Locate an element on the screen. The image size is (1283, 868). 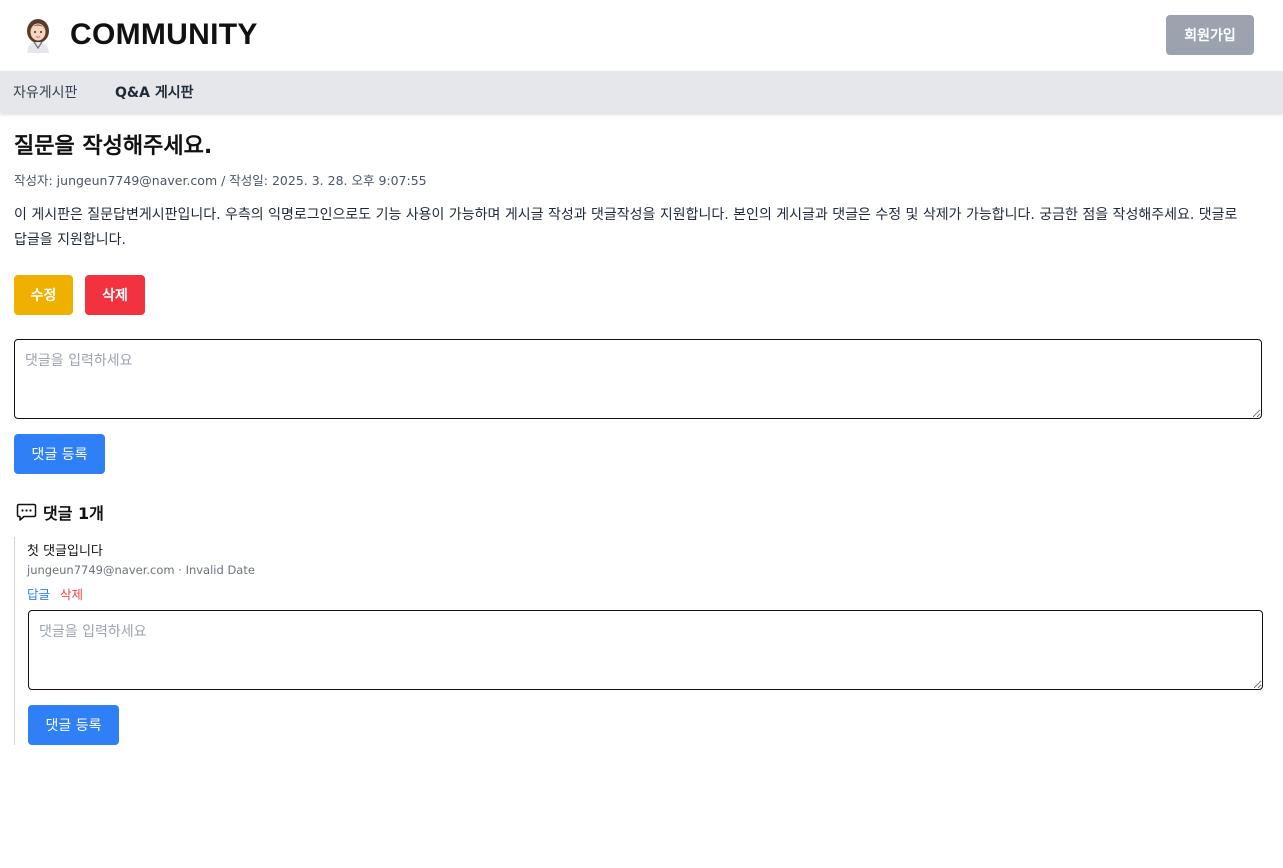
comment-submit-button: 댓글 등록 is located at coordinates (59, 454).